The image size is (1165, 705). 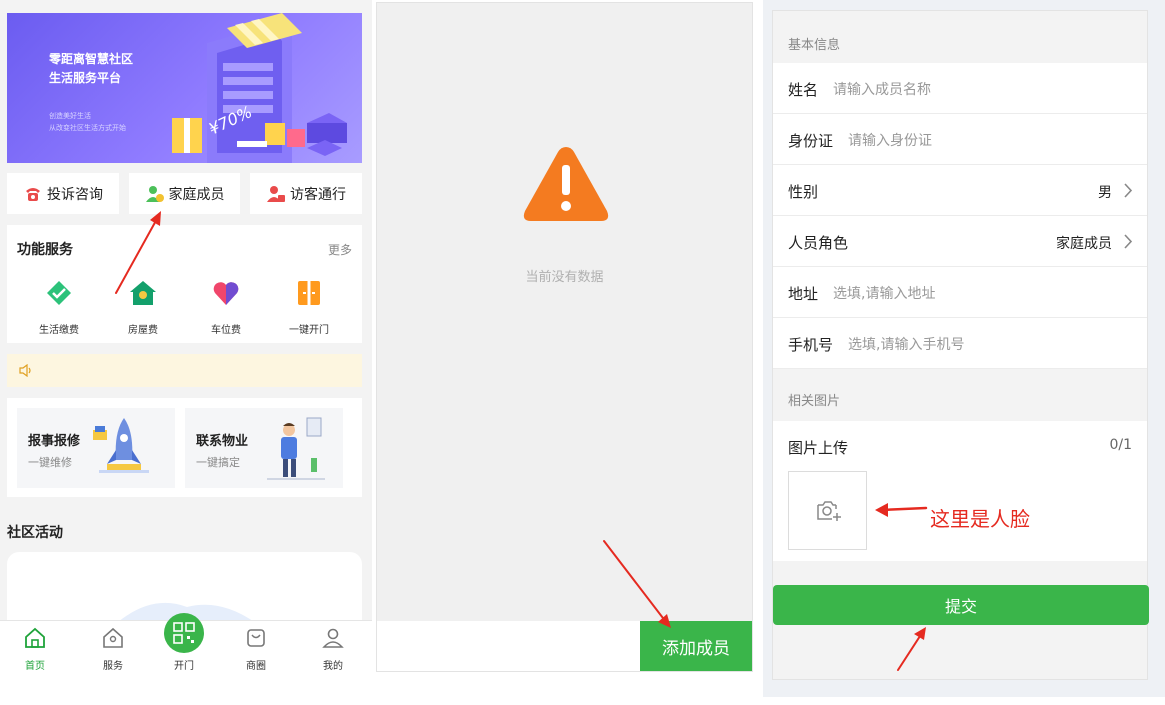 I want to click on photo-upload-label: 图片上传, so click(x=818, y=448).